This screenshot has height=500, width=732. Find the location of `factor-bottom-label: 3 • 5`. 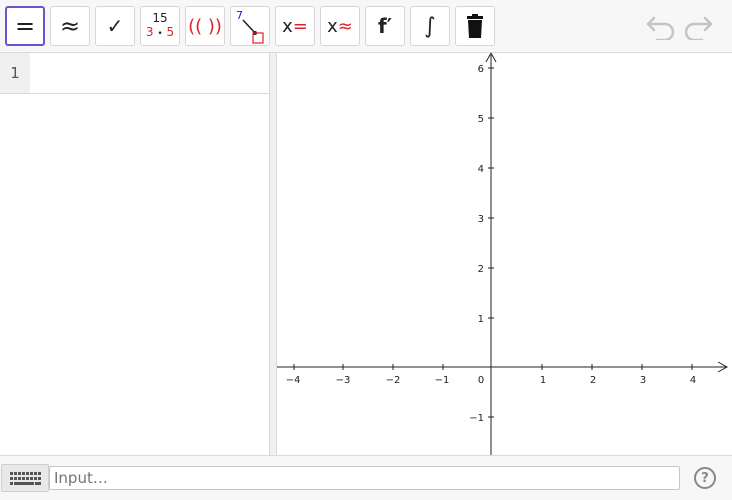

factor-bottom-label: 3 • 5 is located at coordinates (160, 33).